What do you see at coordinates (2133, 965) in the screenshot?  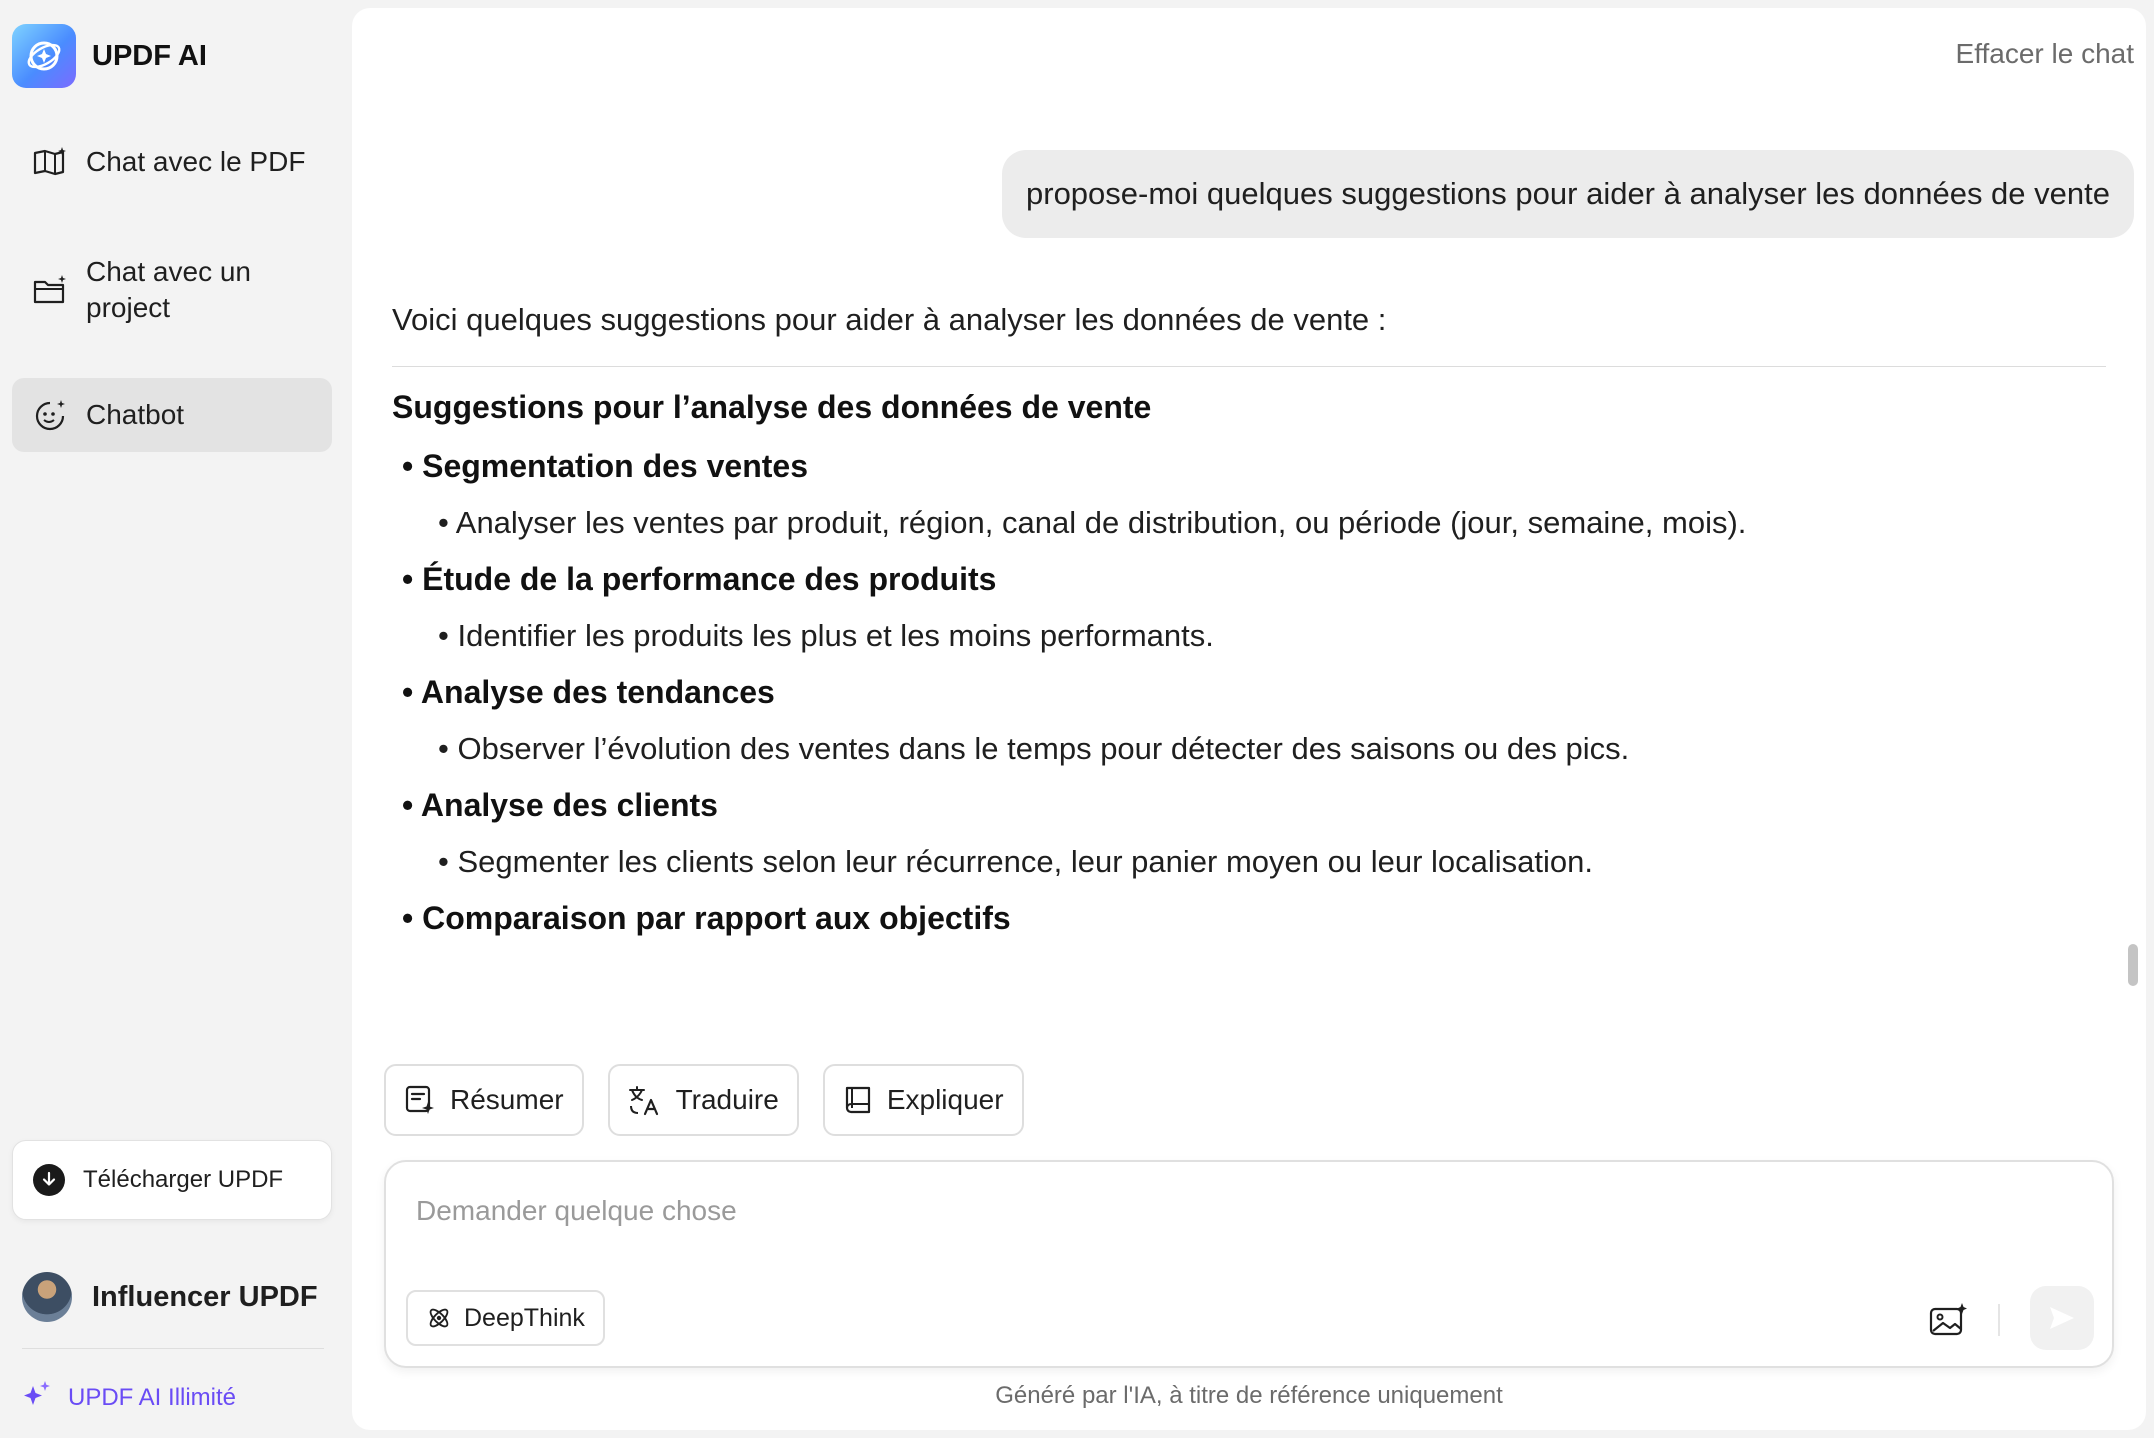 I see `scrollbar-thumb` at bounding box center [2133, 965].